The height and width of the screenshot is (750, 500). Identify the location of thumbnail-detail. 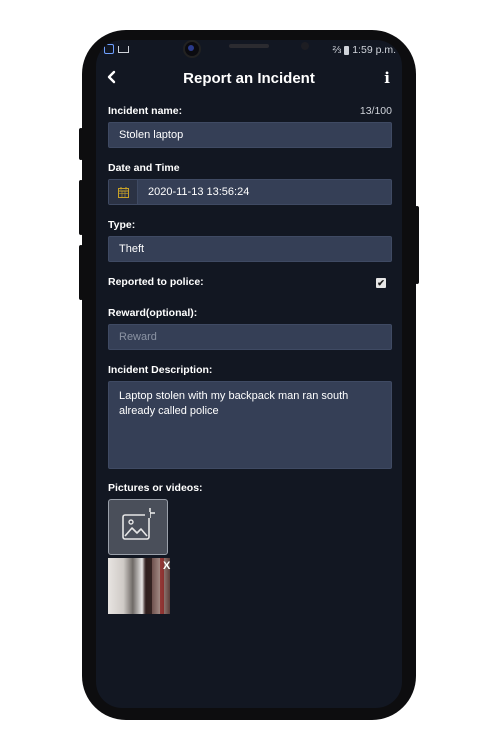
(149, 586).